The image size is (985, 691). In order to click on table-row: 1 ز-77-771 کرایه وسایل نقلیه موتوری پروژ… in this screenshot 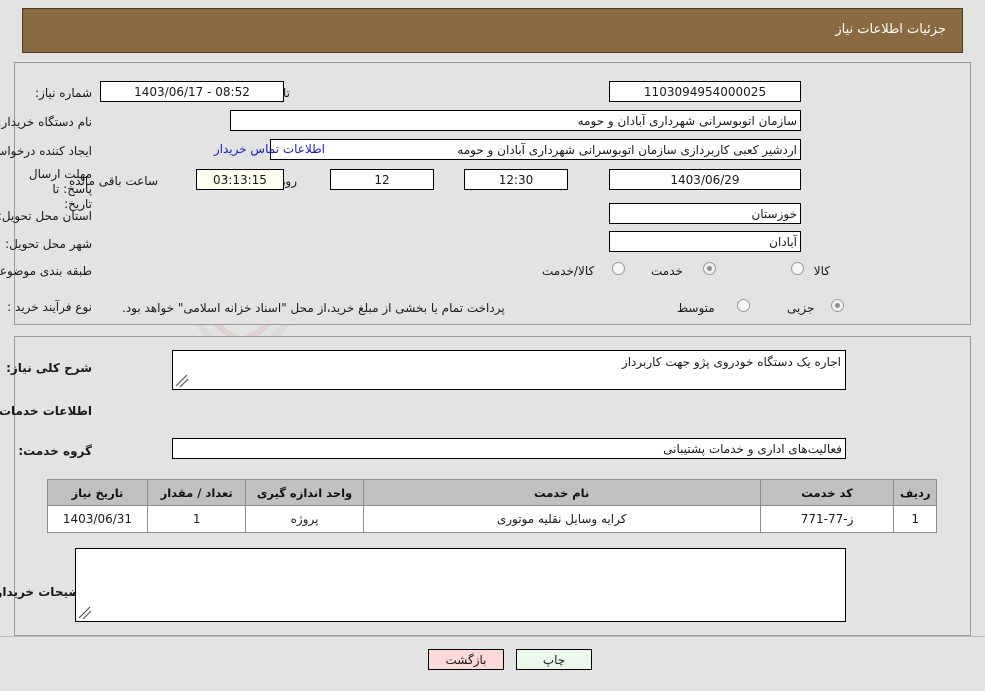, I will do `click(492, 519)`.